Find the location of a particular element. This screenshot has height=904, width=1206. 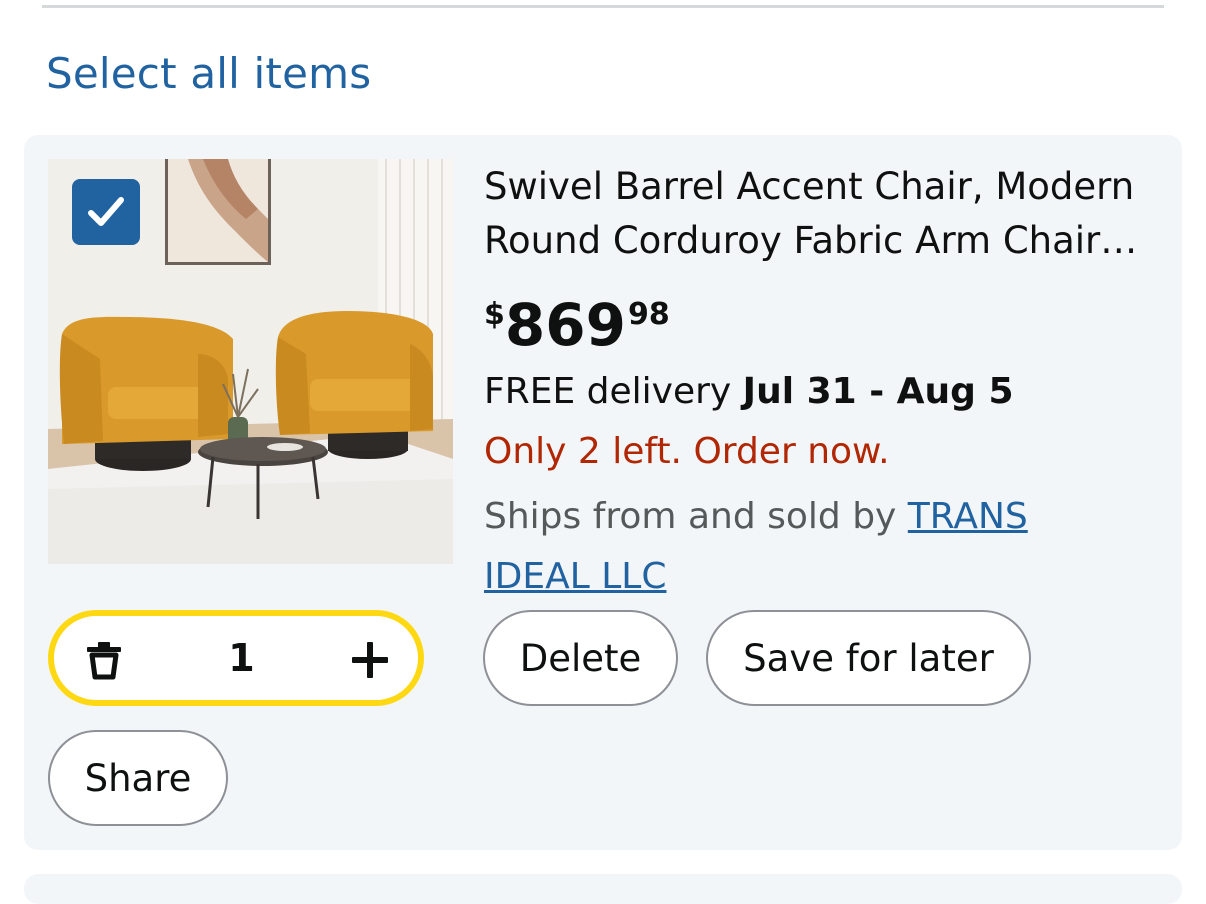

stock-warning: Only 2 left. Order now. is located at coordinates (687, 451).